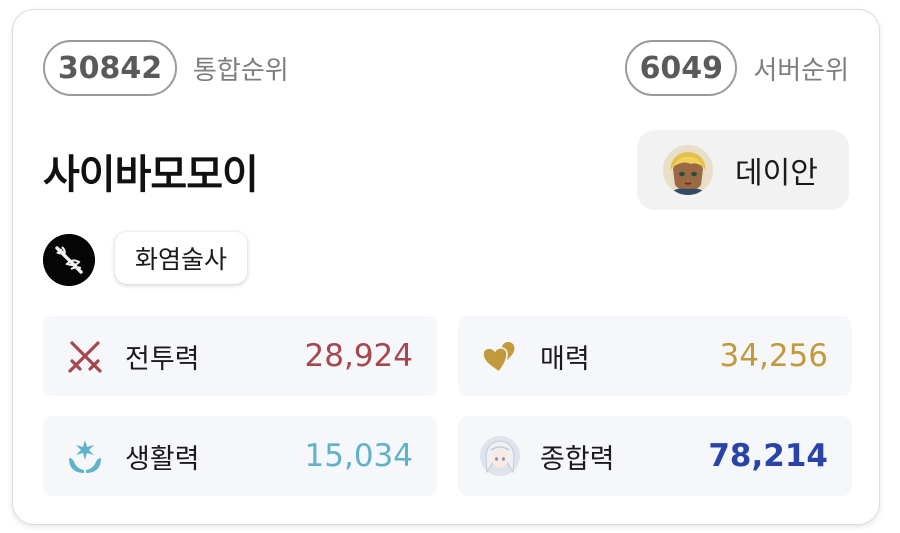  I want to click on stat-combat-power: 전투력 28,924, so click(240, 356).